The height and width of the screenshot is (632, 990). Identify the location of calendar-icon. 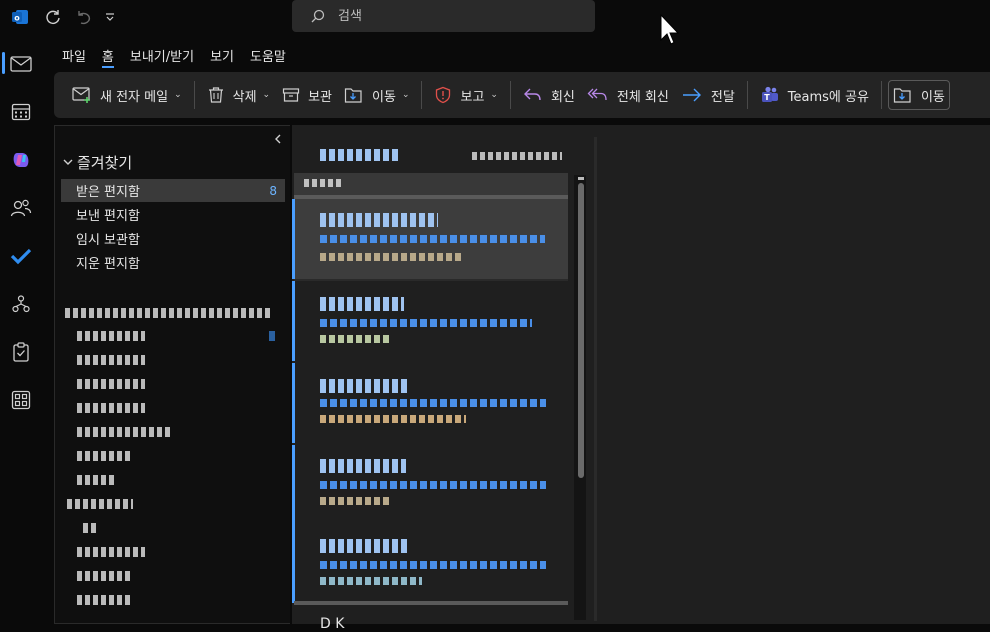
(21, 112).